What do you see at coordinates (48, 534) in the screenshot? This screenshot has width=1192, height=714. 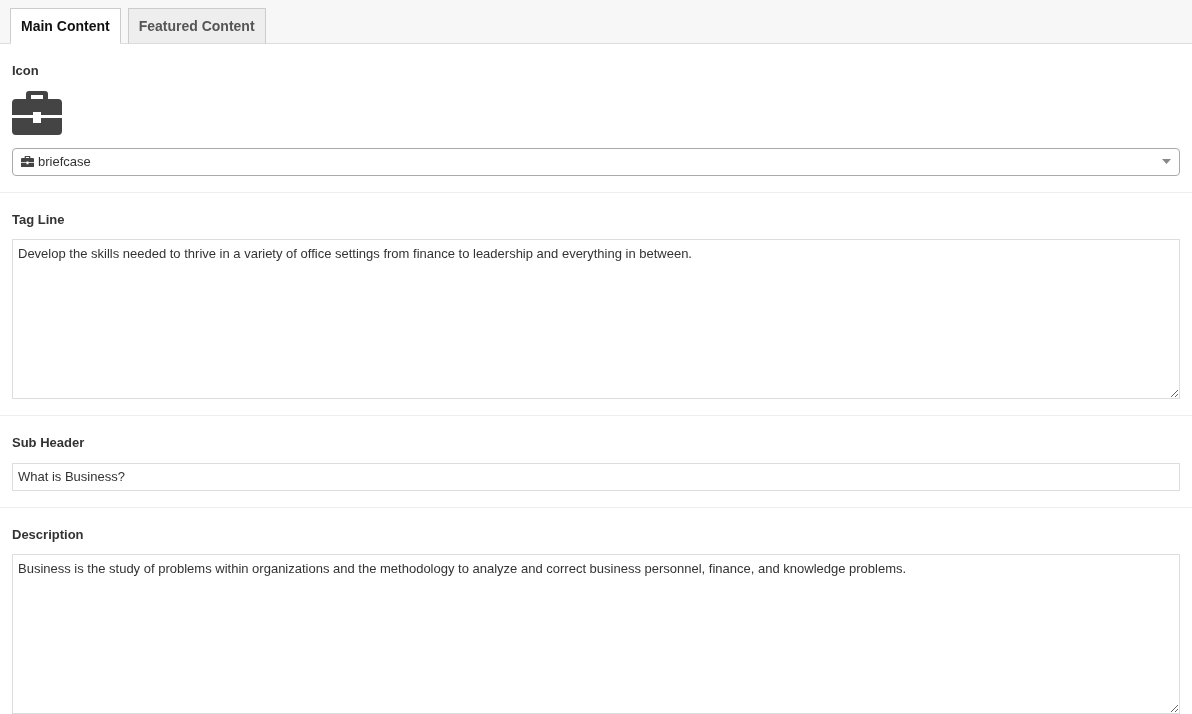 I see `field-label: Description` at bounding box center [48, 534].